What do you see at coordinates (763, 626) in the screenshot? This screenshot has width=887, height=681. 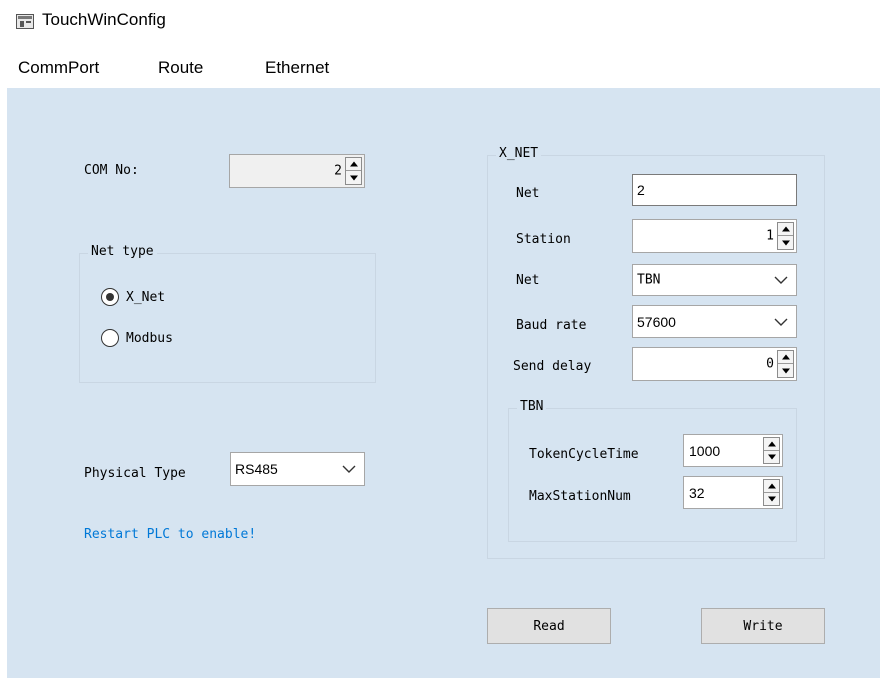 I see `write-button: Write` at bounding box center [763, 626].